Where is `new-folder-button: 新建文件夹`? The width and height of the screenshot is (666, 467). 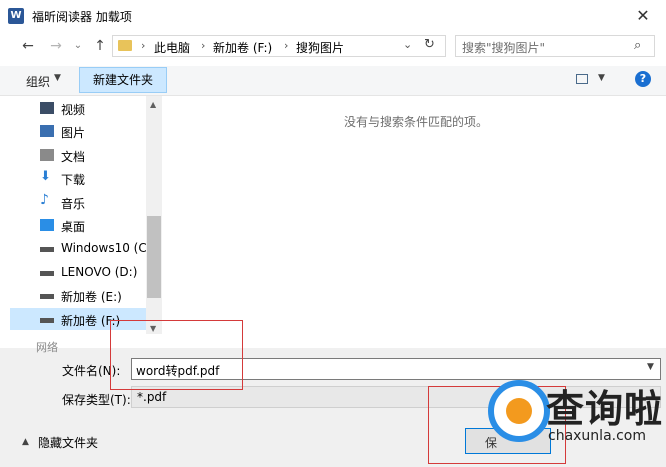
new-folder-button: 新建文件夹 is located at coordinates (123, 80).